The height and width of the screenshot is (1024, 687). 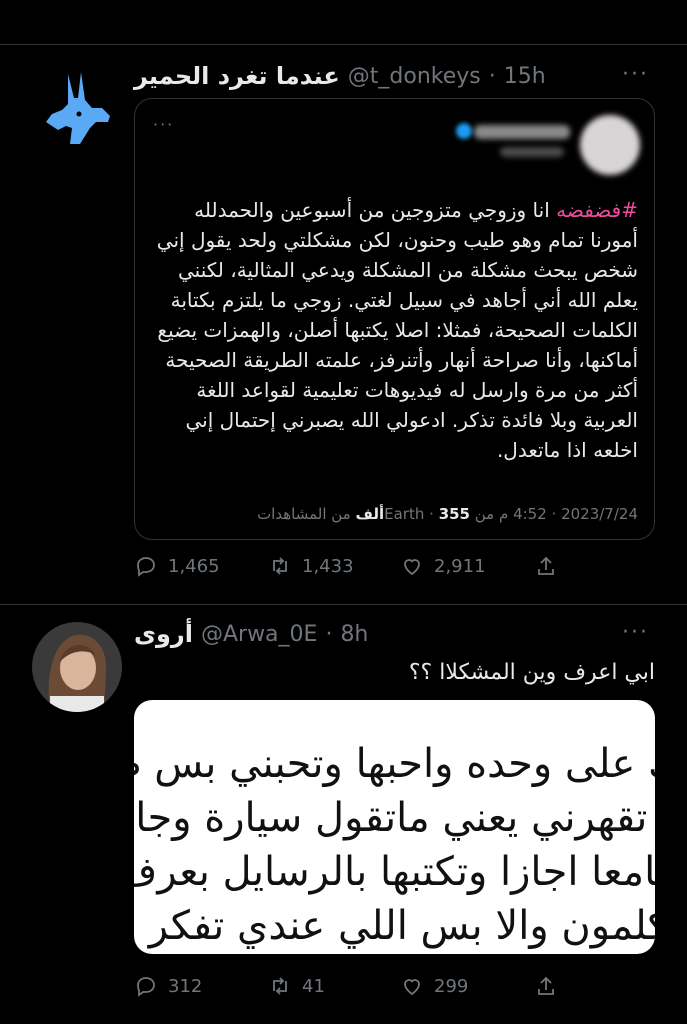 What do you see at coordinates (259, 634) in the screenshot?
I see `handle: @Arwa_0E` at bounding box center [259, 634].